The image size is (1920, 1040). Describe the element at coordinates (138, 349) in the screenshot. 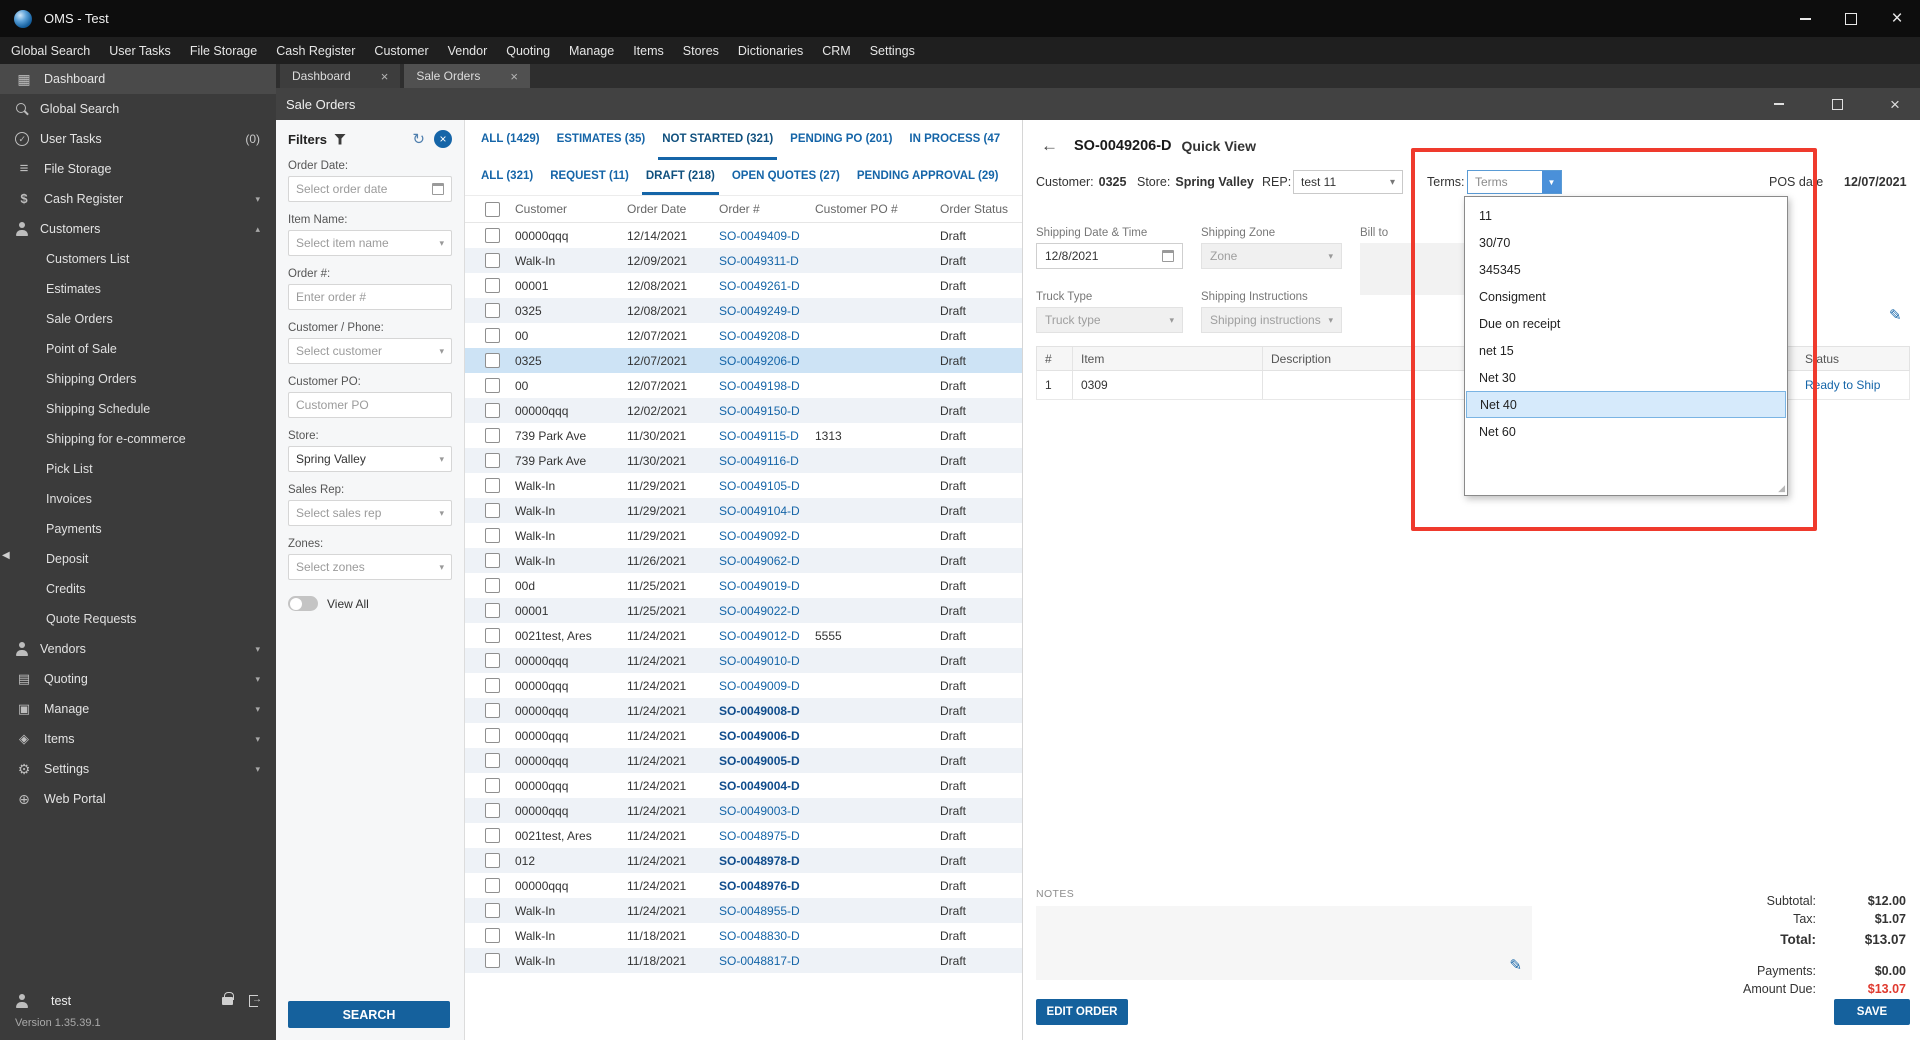

I see `sidebar-subitem: Point of Sale` at that location.